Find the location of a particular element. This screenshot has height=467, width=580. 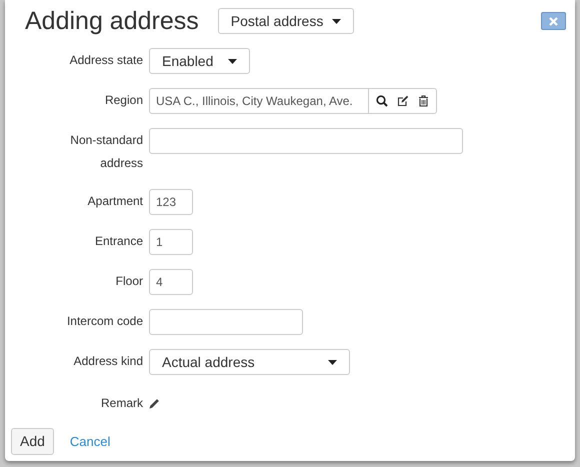

region-field: USA C., Illinois, City Waukegan, Ave. is located at coordinates (259, 101).